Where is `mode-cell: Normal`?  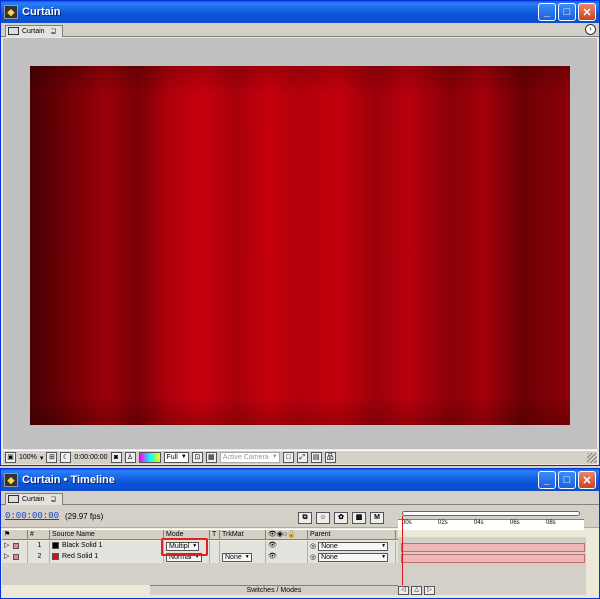
mode-cell: Normal is located at coordinates (187, 557).